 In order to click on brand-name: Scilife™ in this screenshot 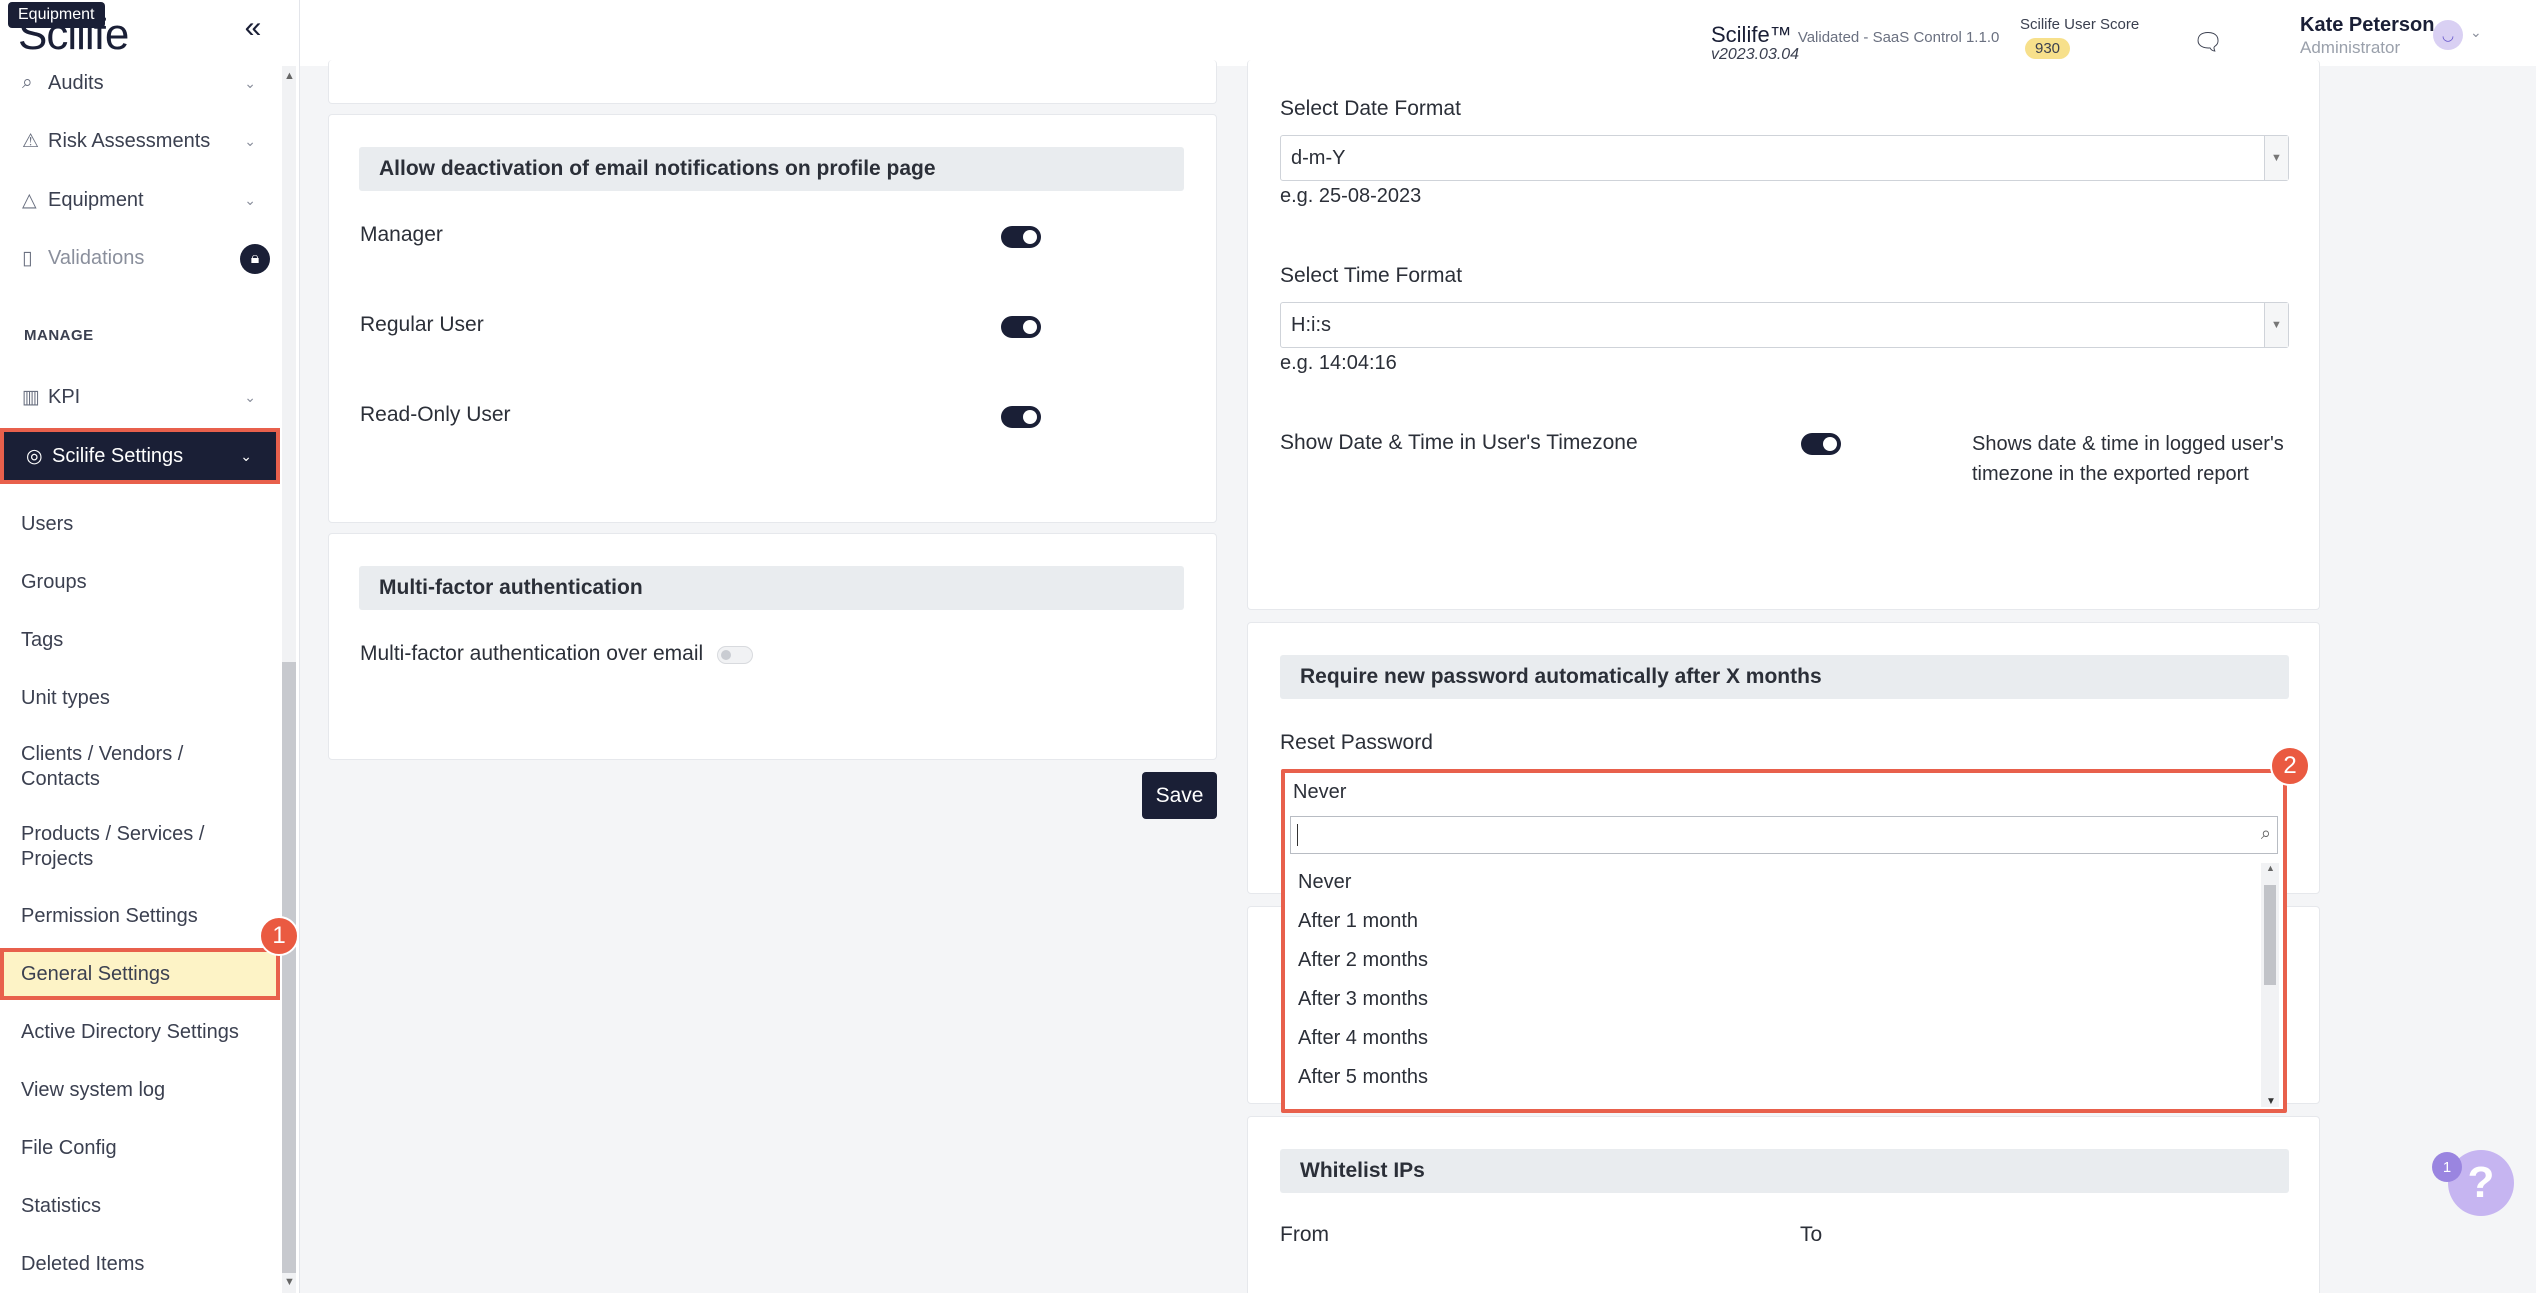, I will do `click(1751, 34)`.